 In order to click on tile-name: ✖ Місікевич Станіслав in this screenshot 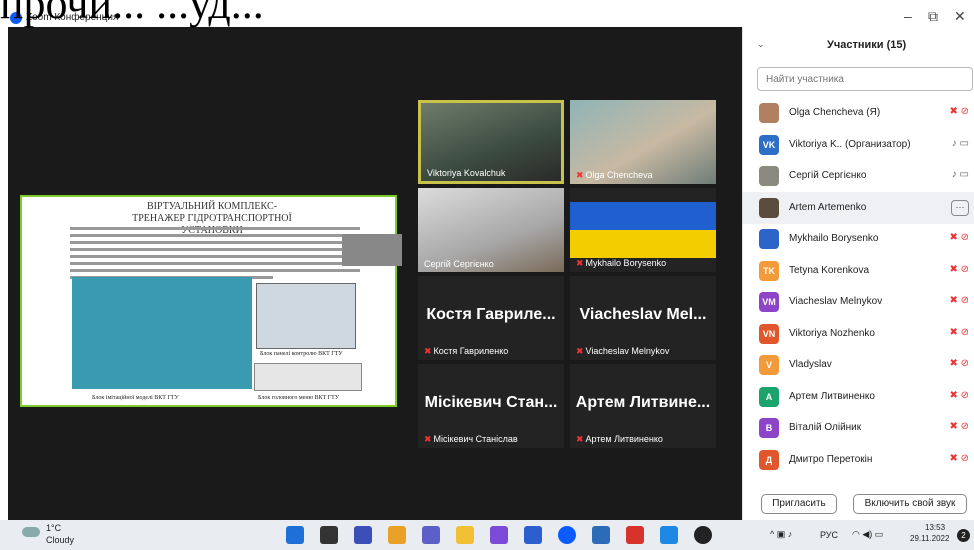, I will do `click(471, 439)`.